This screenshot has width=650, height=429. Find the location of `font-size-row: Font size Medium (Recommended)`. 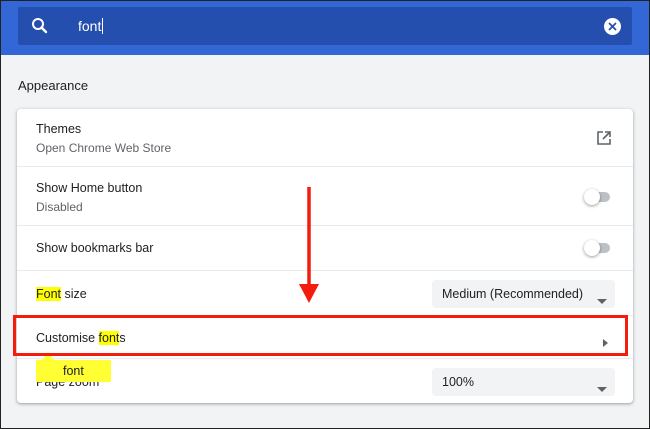

font-size-row: Font size Medium (Recommended) is located at coordinates (325, 292).